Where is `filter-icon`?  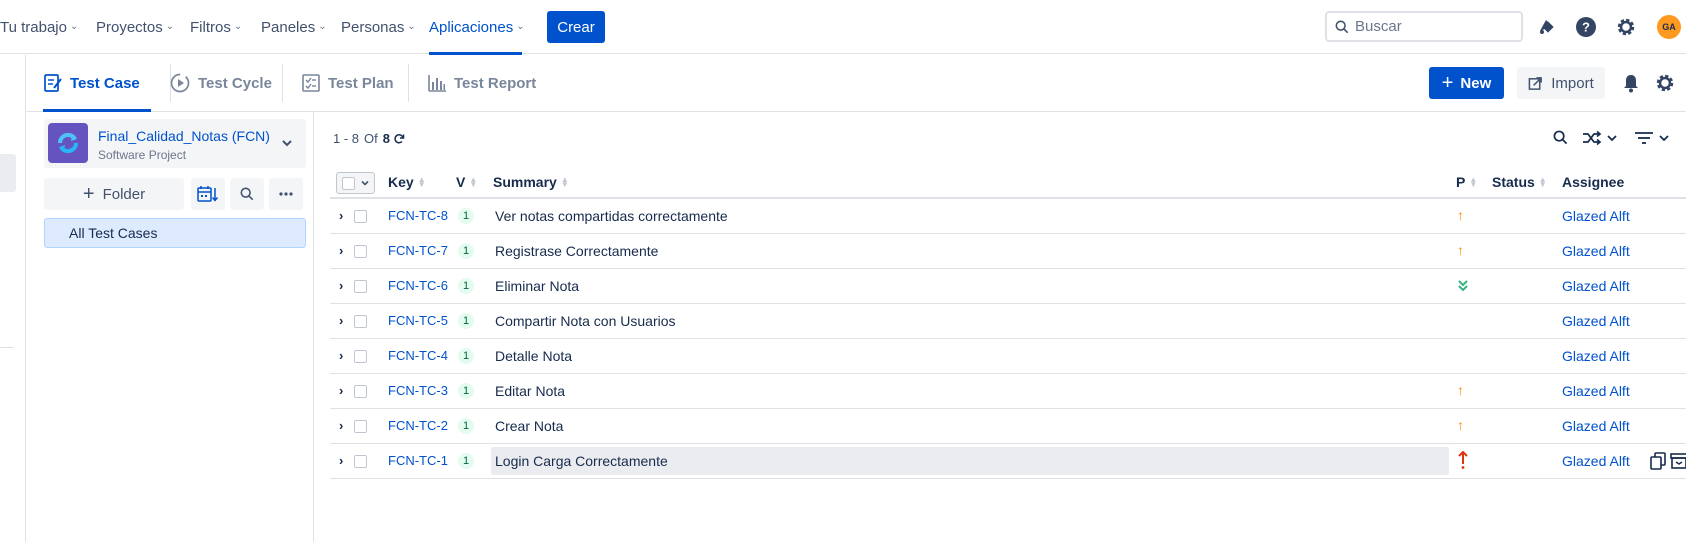 filter-icon is located at coordinates (1644, 139).